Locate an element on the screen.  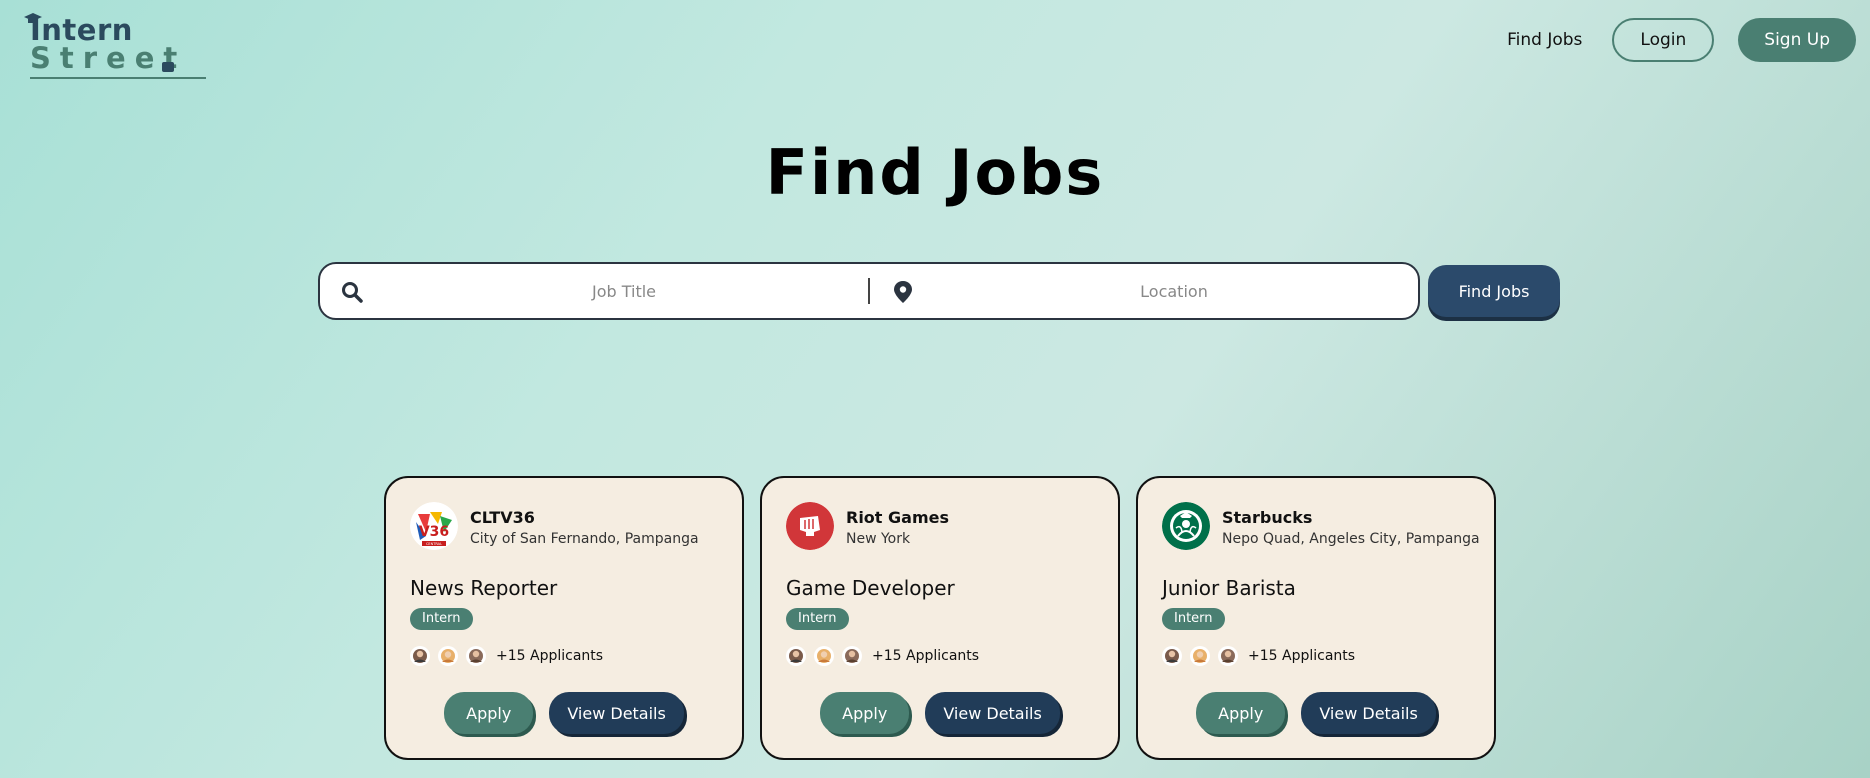
company-name: CLTV36 is located at coordinates (502, 517).